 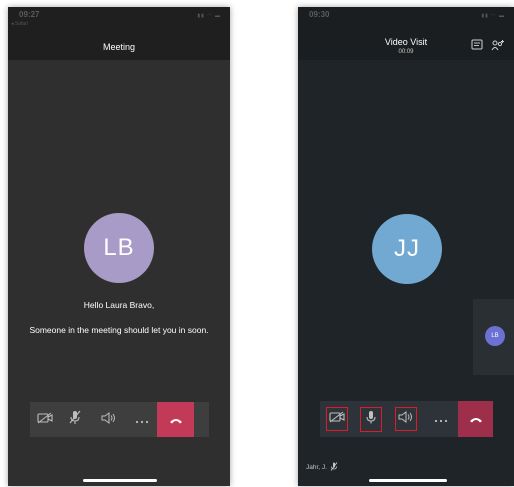 I want to click on participant-name-label: Jahr, J., so click(x=322, y=467).